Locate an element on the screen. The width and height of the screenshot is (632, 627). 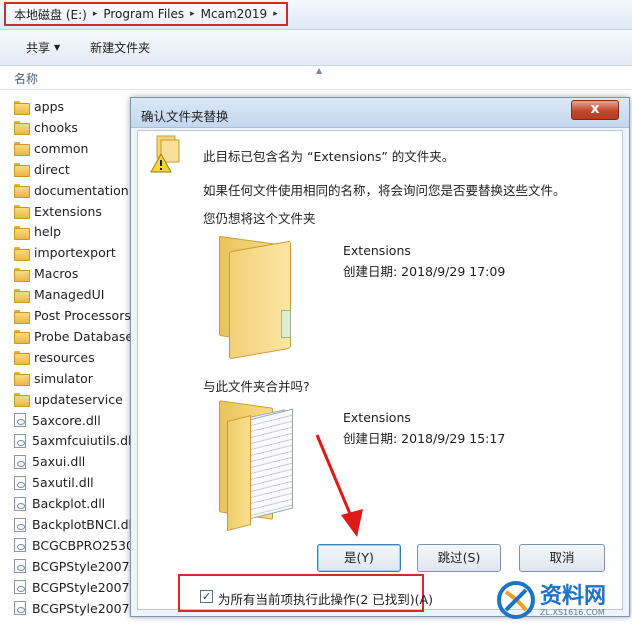
apply-to-all-checkbox-row: ✓ 为所有当前项执行此操作(2 已找到)(A) is located at coordinates (305, 593).